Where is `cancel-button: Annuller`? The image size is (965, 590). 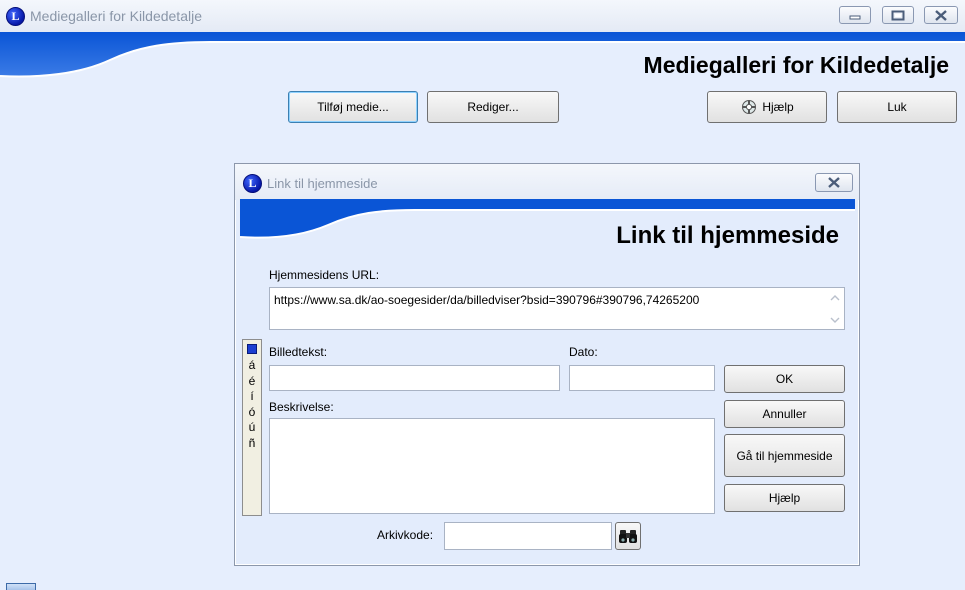 cancel-button: Annuller is located at coordinates (784, 414).